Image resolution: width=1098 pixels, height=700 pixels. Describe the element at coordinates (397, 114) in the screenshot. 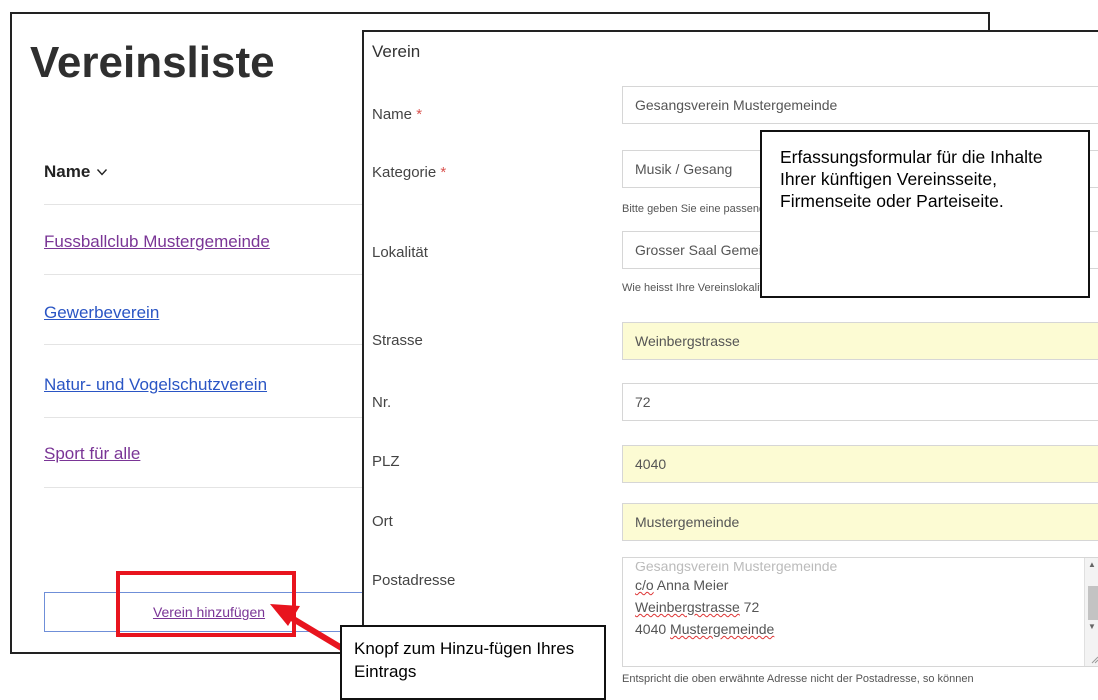

I see `name-label: Name *` at that location.